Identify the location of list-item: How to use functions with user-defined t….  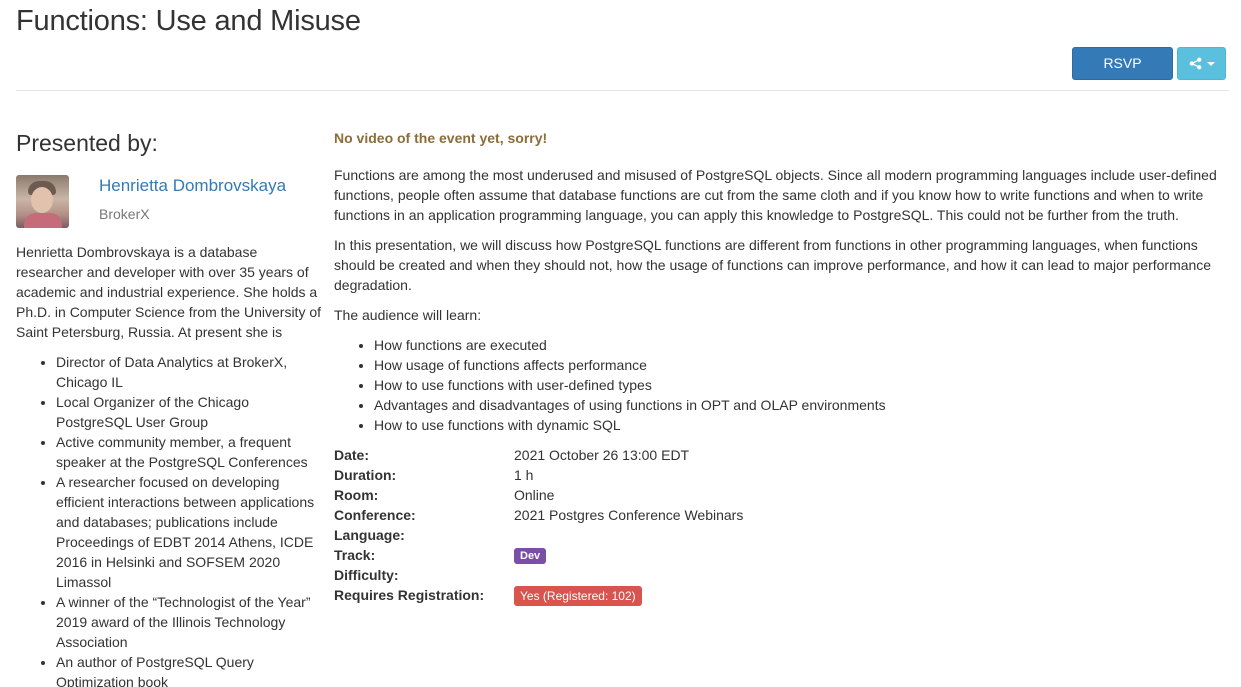
(801, 385).